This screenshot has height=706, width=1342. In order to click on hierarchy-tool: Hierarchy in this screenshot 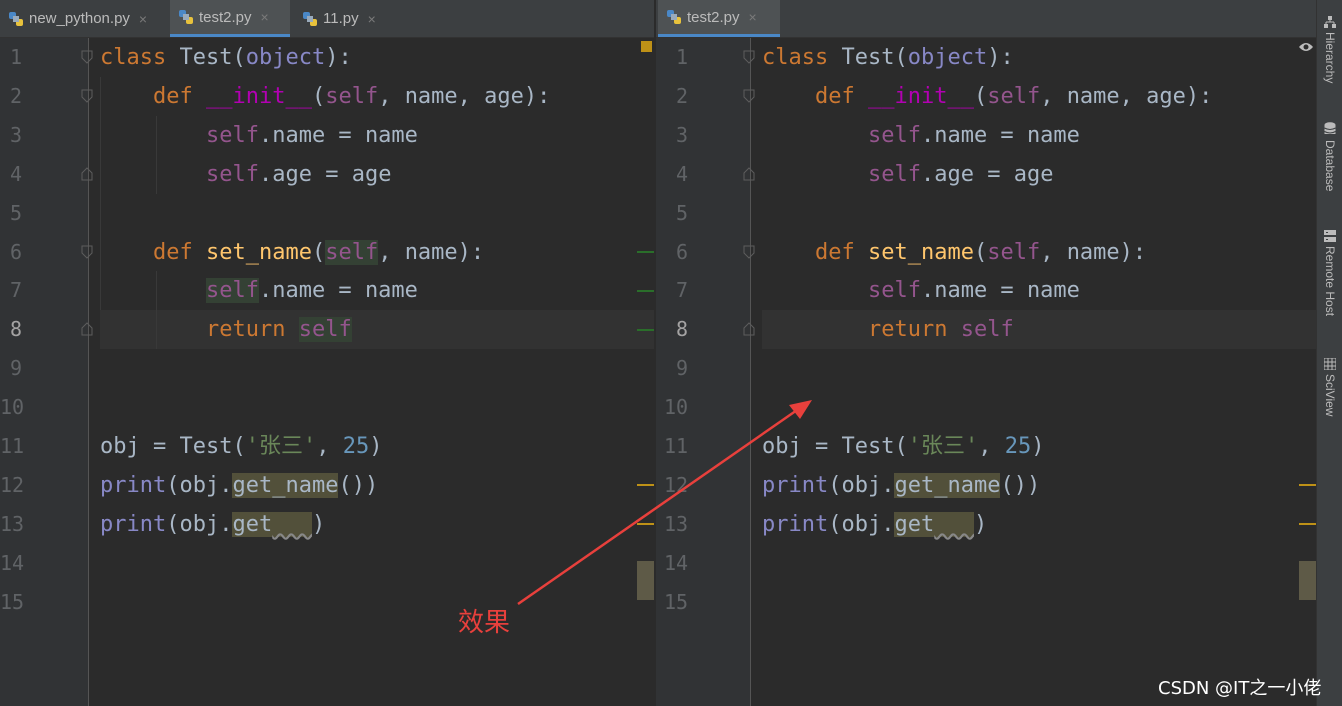, I will do `click(1329, 49)`.